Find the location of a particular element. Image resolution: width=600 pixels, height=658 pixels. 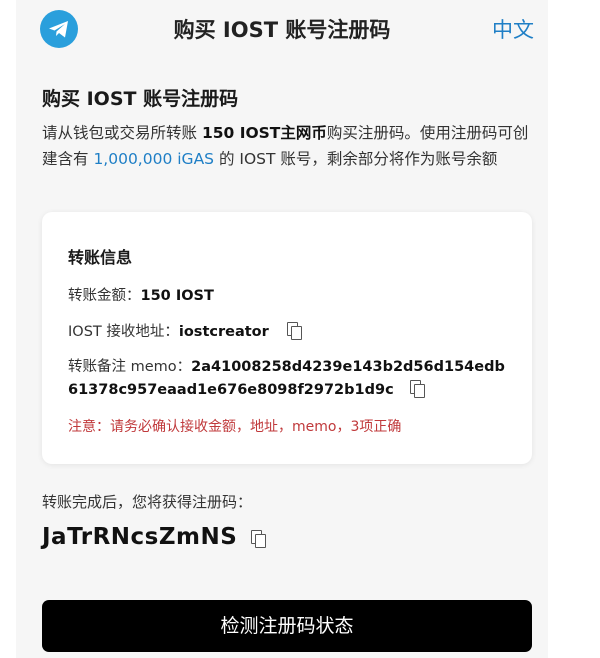

copy-code-icon is located at coordinates (259, 539).